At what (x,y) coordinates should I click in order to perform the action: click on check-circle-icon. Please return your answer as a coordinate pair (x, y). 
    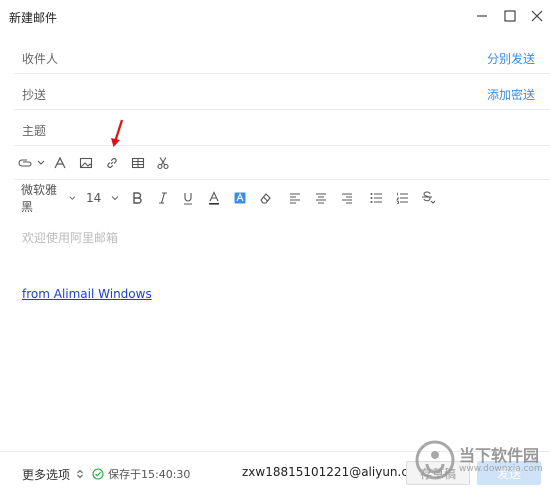
    Looking at the image, I should click on (98, 474).